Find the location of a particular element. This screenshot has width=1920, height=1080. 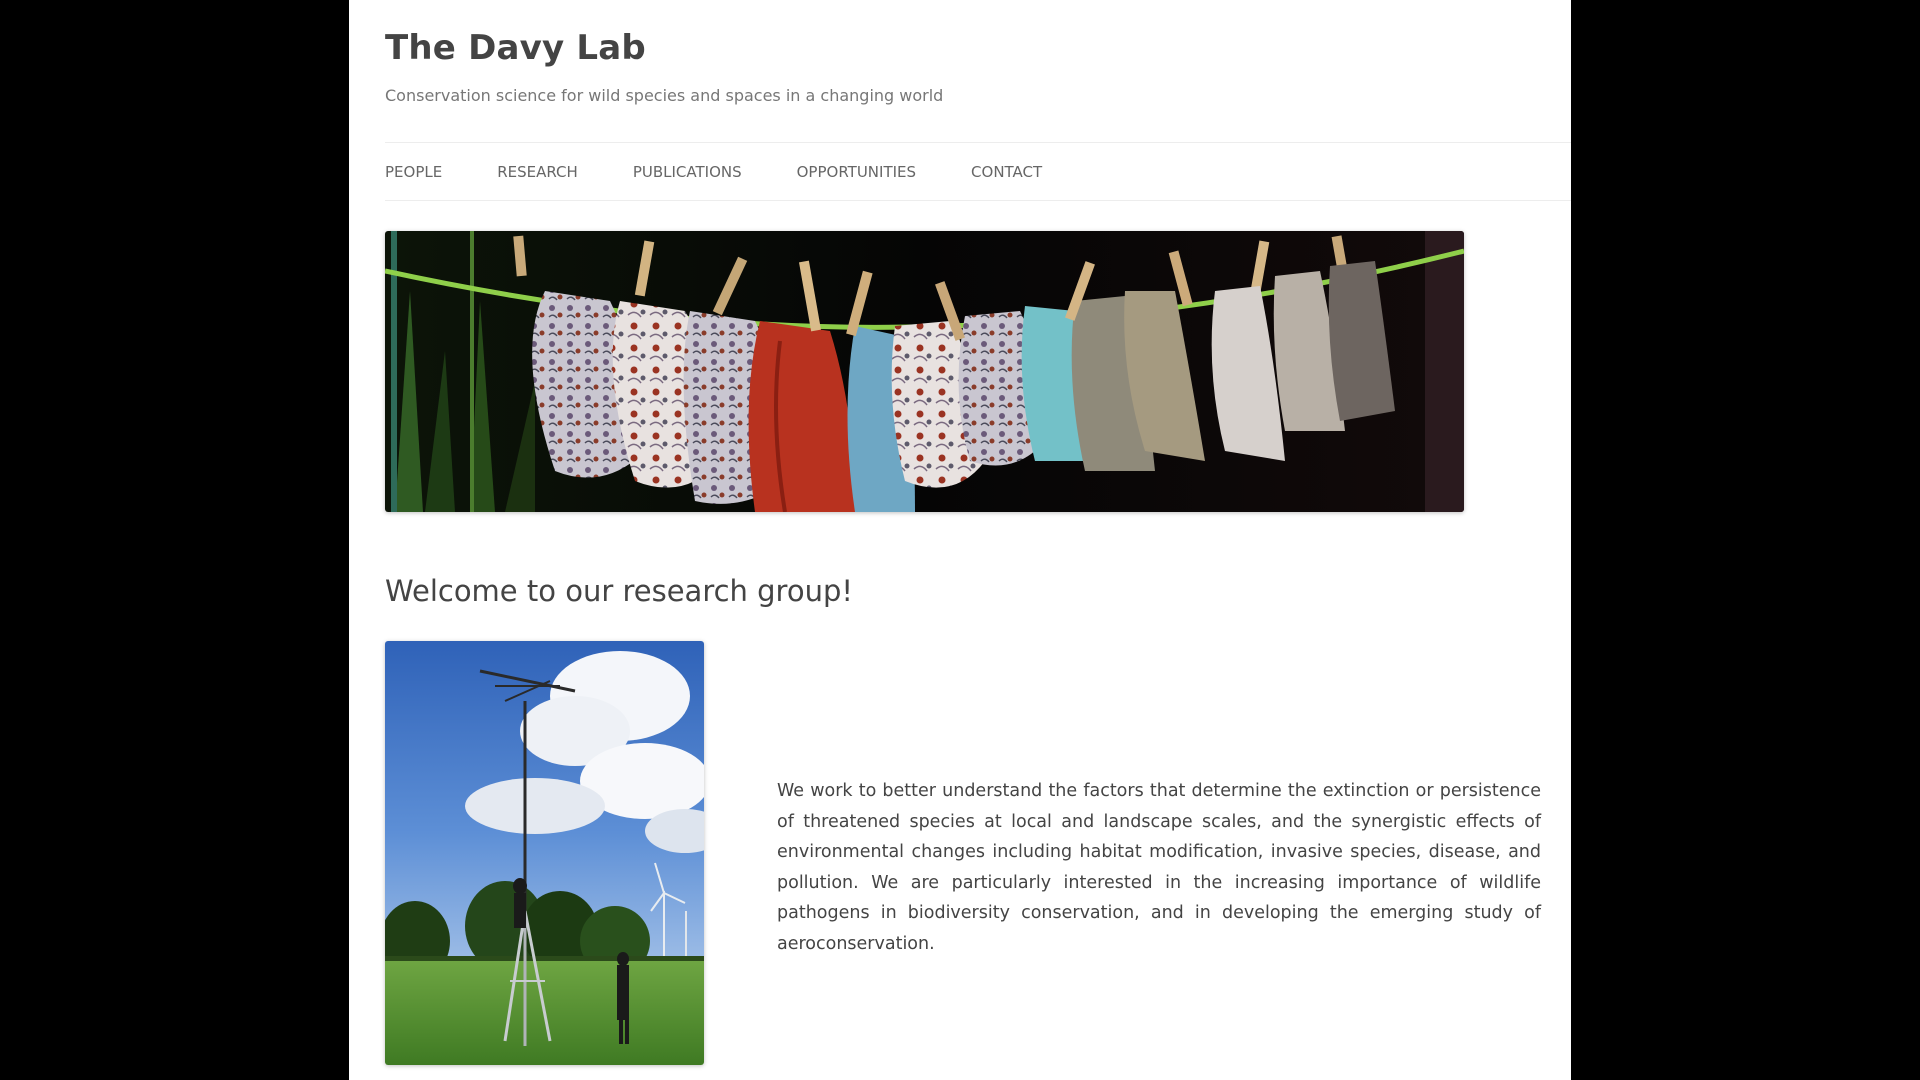

site-title: The Davy Lab is located at coordinates (515, 48).